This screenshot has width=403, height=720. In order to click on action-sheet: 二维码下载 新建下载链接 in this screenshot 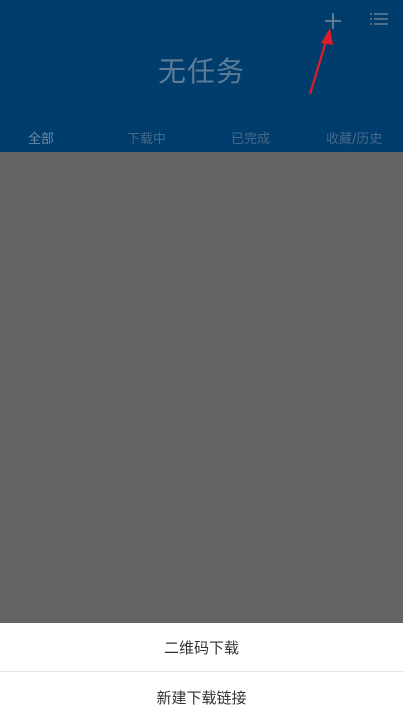, I will do `click(201, 671)`.